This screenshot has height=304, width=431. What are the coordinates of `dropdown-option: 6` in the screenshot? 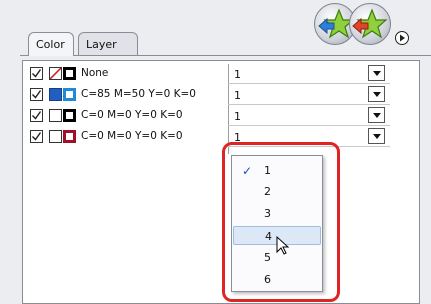 It's located at (277, 279).